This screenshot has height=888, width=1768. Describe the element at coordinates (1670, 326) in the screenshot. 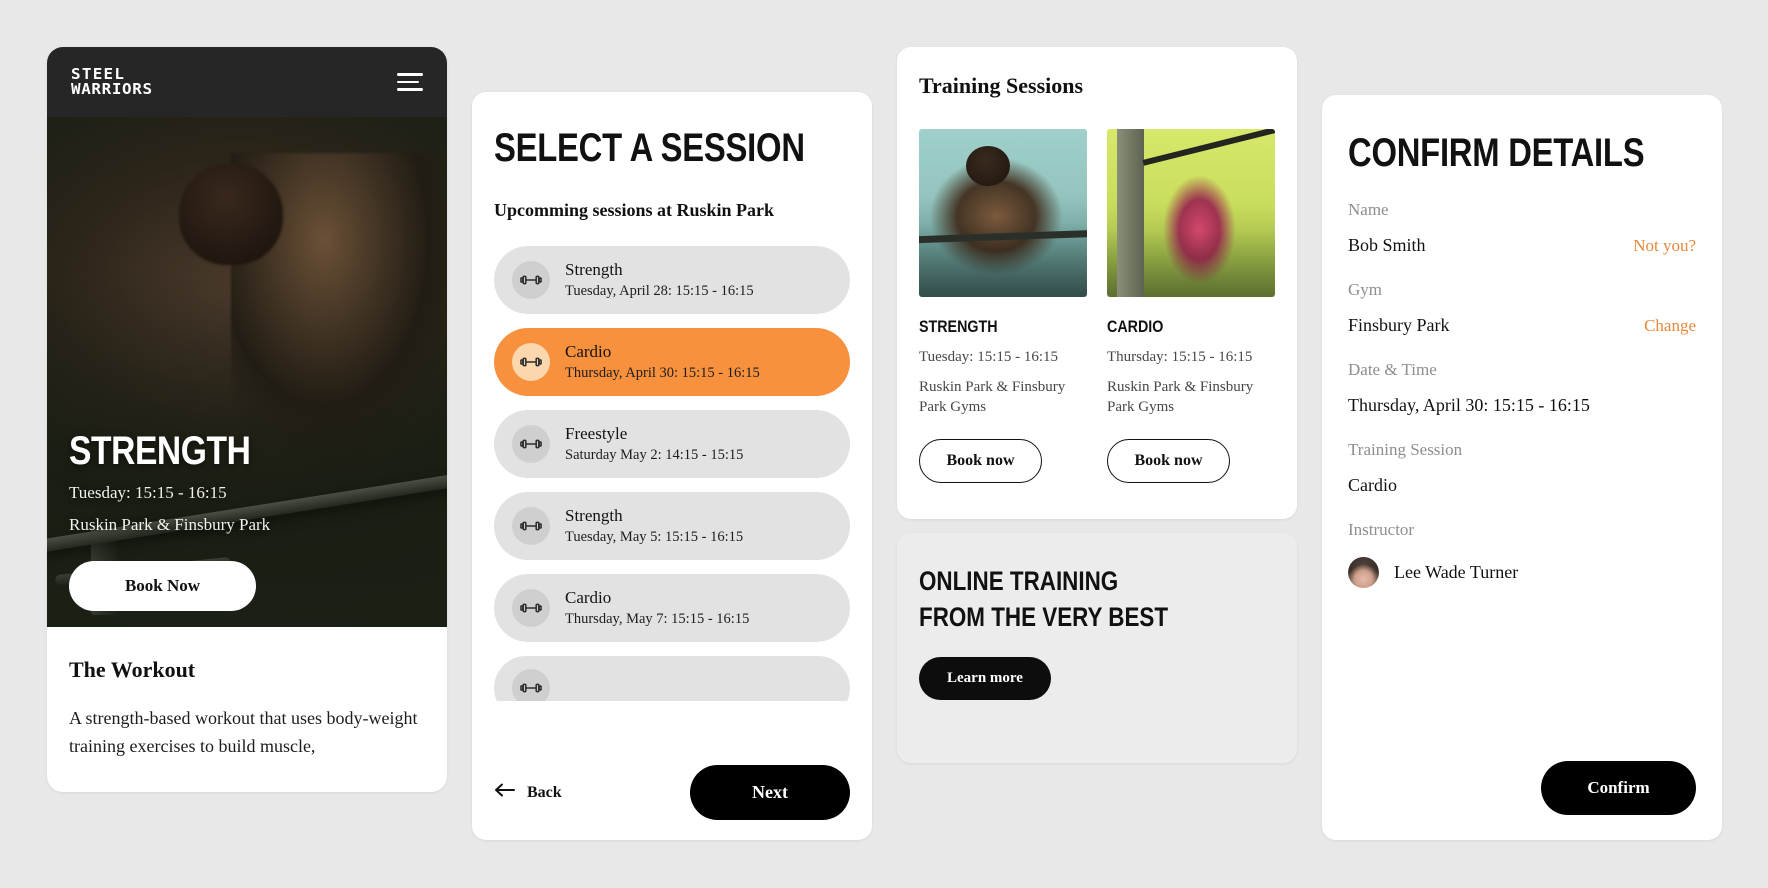

I see `change-gym-link: Change` at that location.